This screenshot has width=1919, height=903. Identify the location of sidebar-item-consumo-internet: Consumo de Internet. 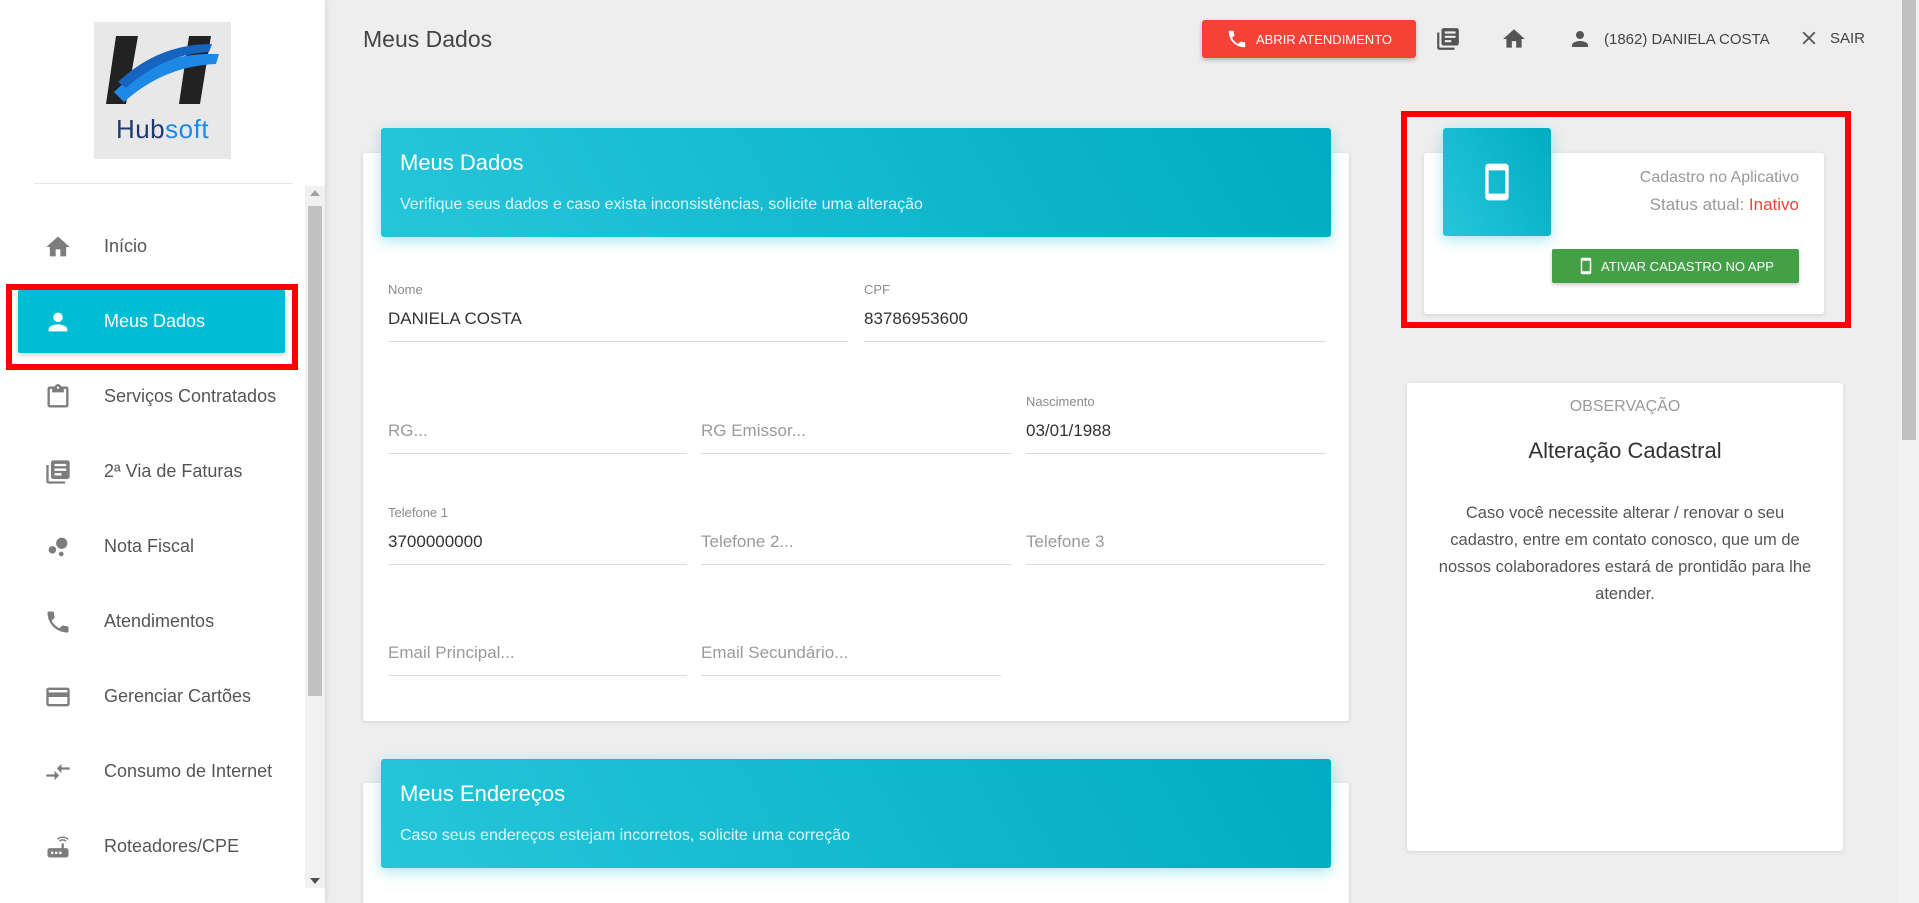
(151, 771).